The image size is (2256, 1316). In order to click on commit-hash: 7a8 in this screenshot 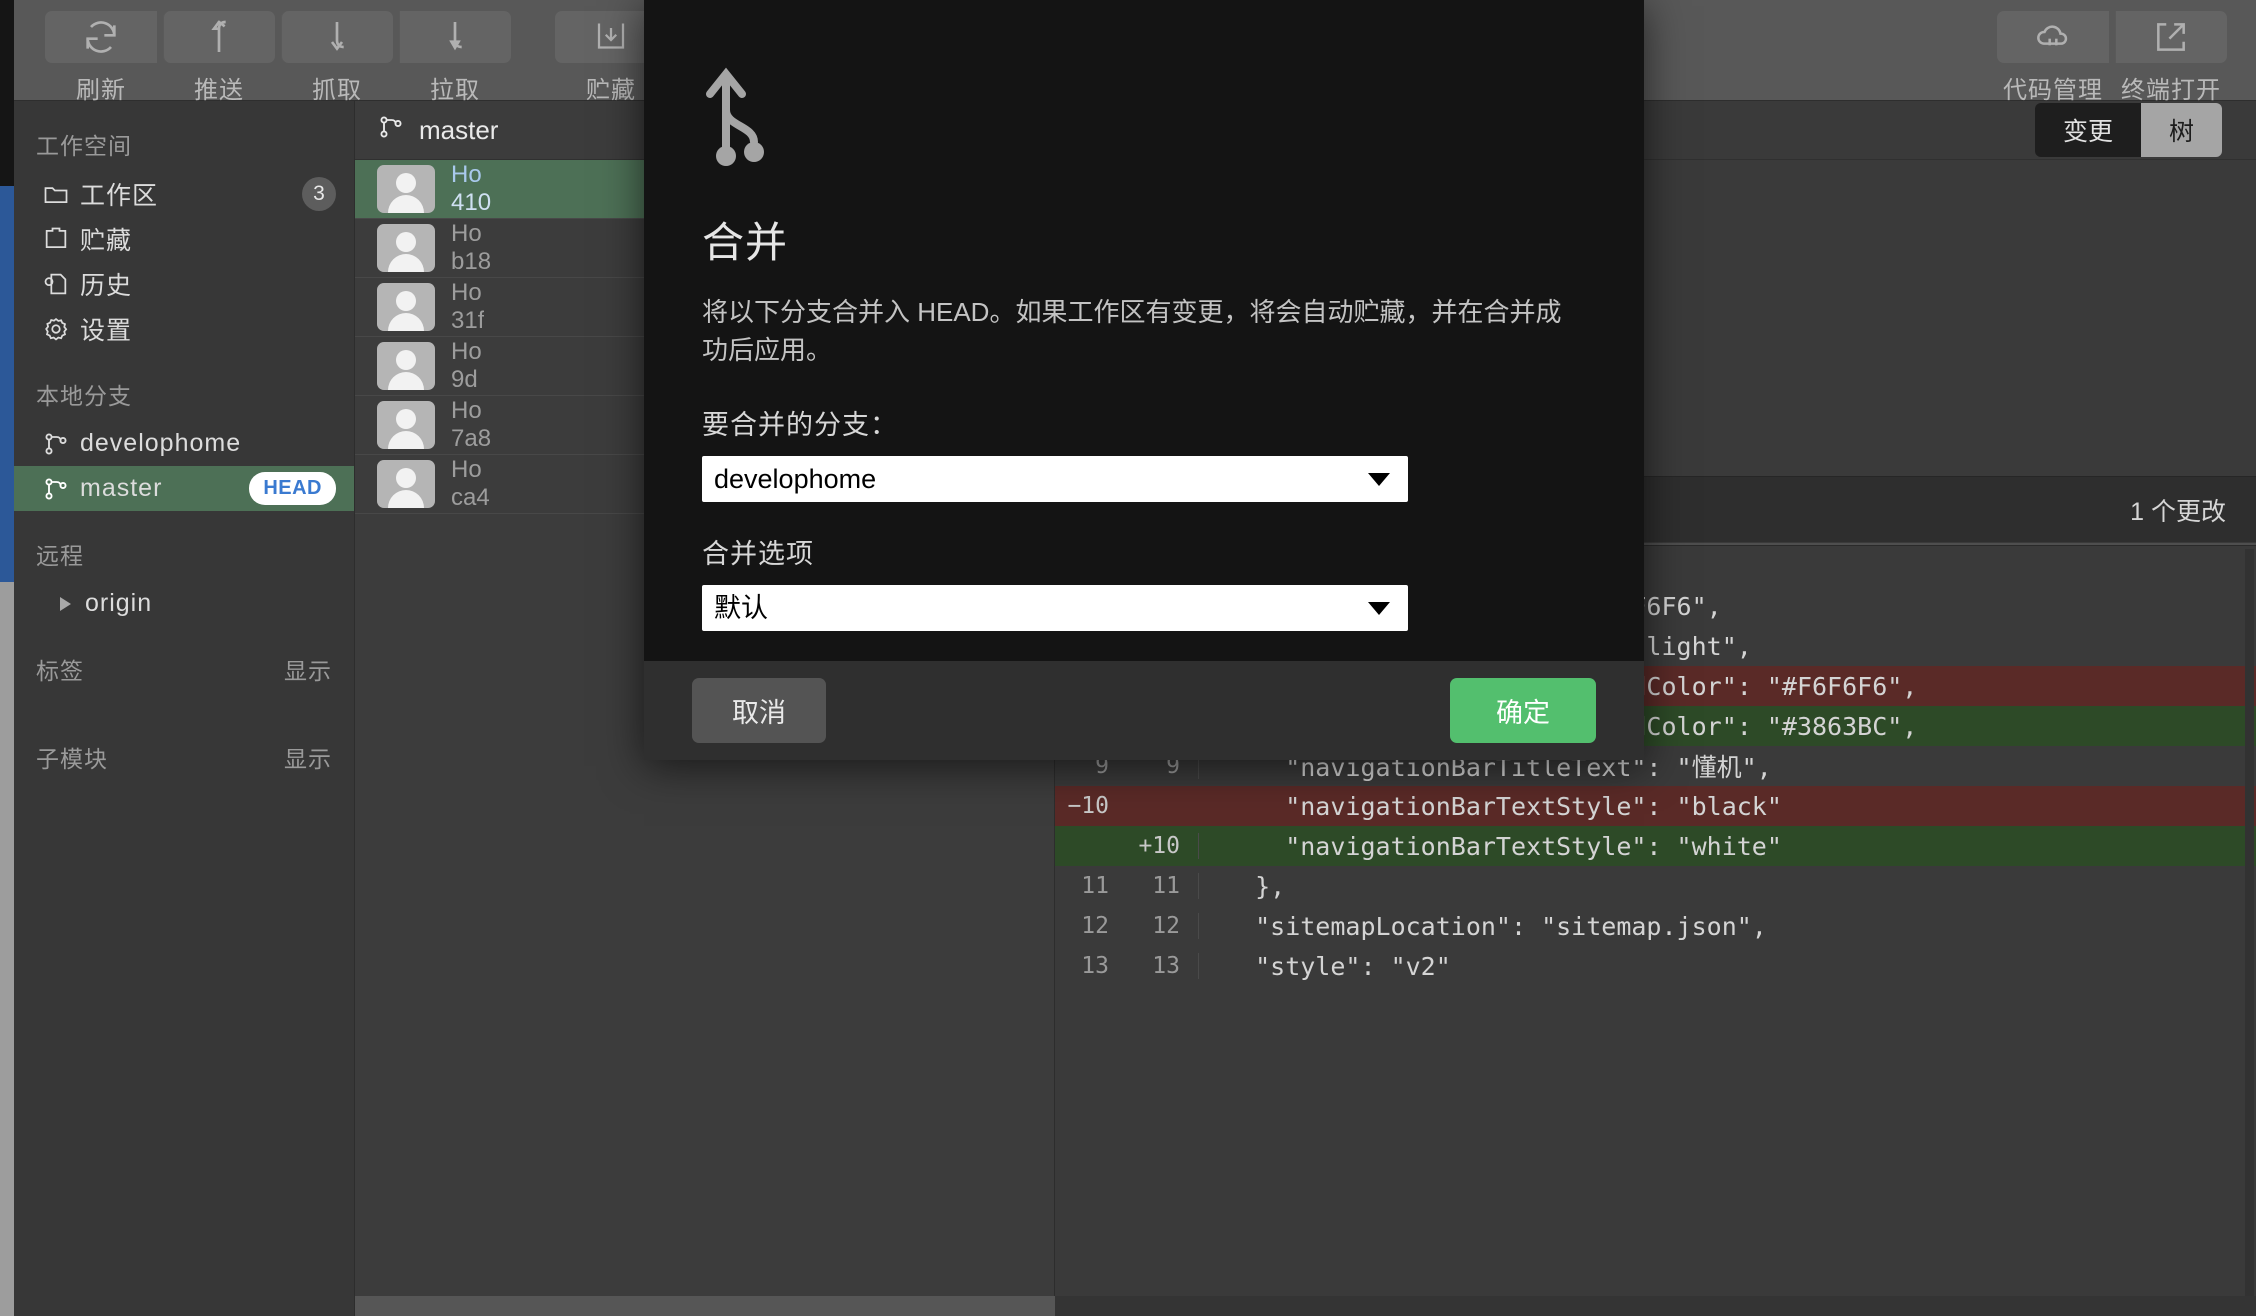, I will do `click(471, 438)`.